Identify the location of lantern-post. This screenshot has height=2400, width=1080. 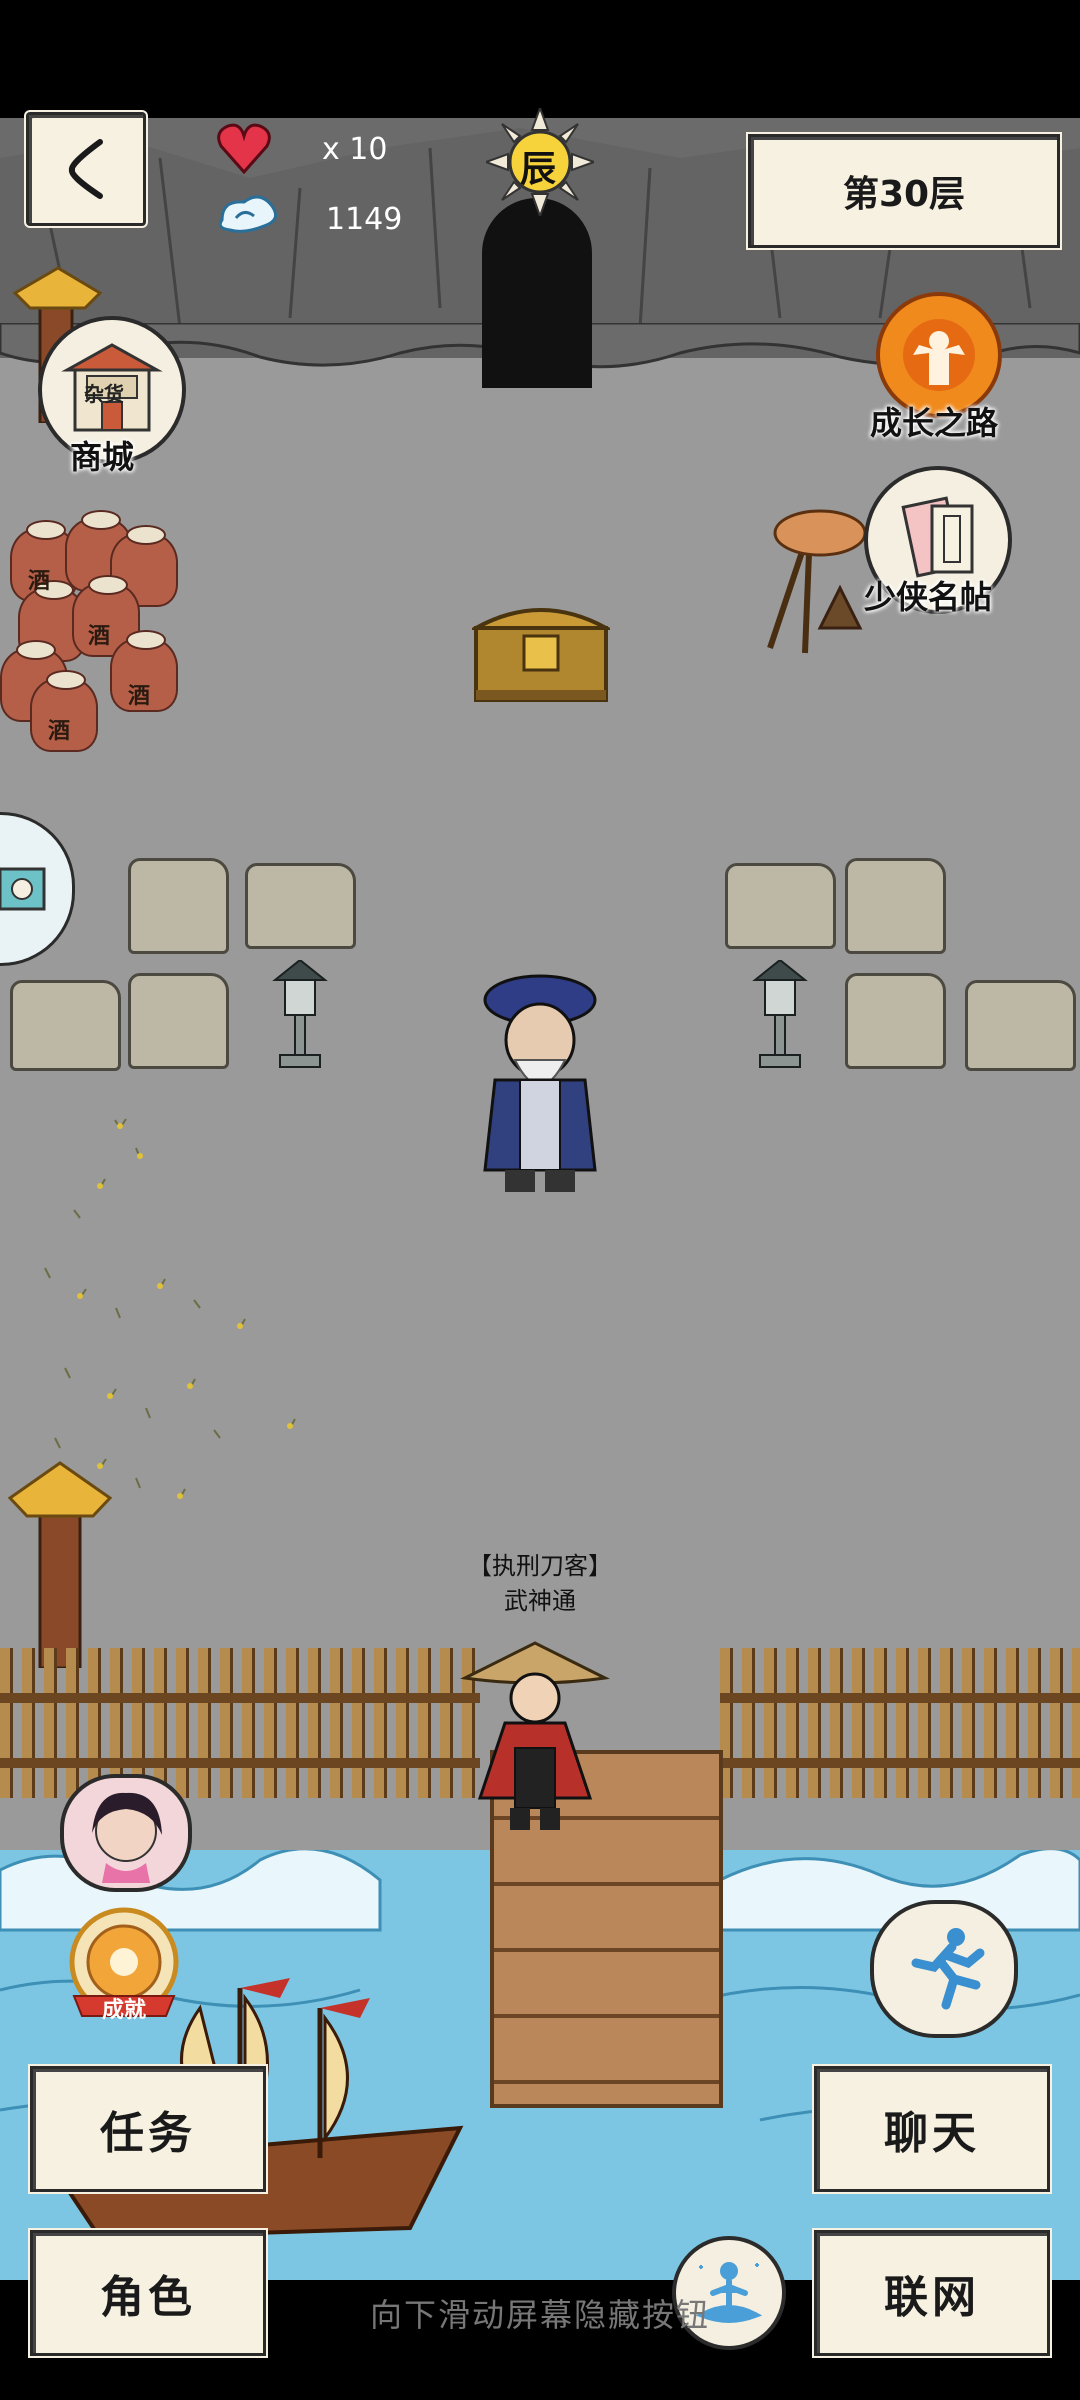
(60, 1564).